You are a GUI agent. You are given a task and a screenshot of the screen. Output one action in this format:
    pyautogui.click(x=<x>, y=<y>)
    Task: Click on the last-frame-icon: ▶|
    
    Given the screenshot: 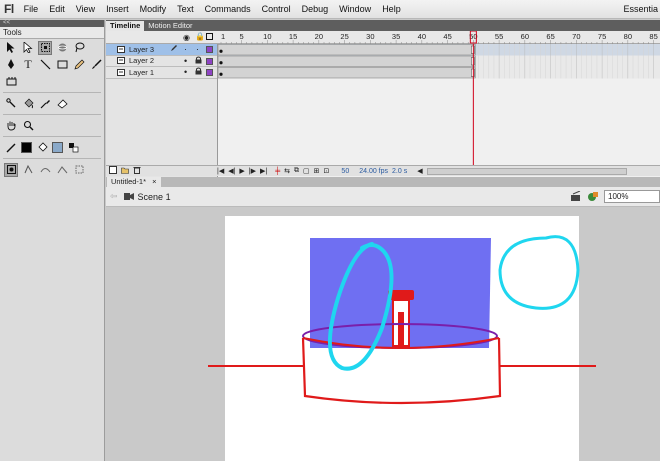 What is the action you would take?
    pyautogui.click(x=263, y=171)
    